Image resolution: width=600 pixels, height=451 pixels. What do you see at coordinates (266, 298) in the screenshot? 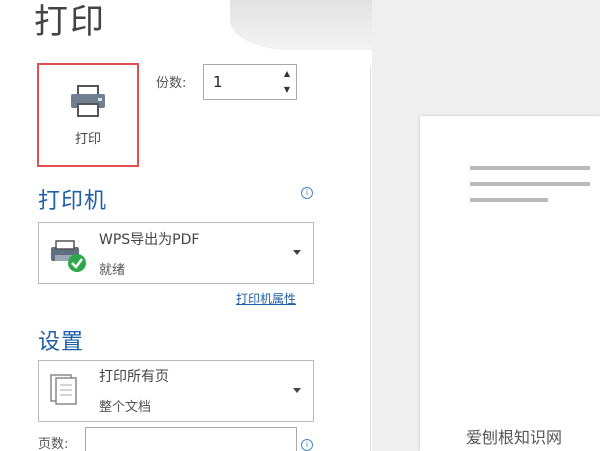
I see `printer-properties-link: 打印机属性` at bounding box center [266, 298].